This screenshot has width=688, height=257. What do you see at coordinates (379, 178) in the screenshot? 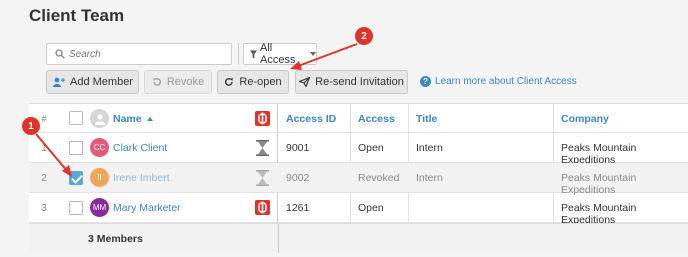
I see `access-cell: Revoked` at bounding box center [379, 178].